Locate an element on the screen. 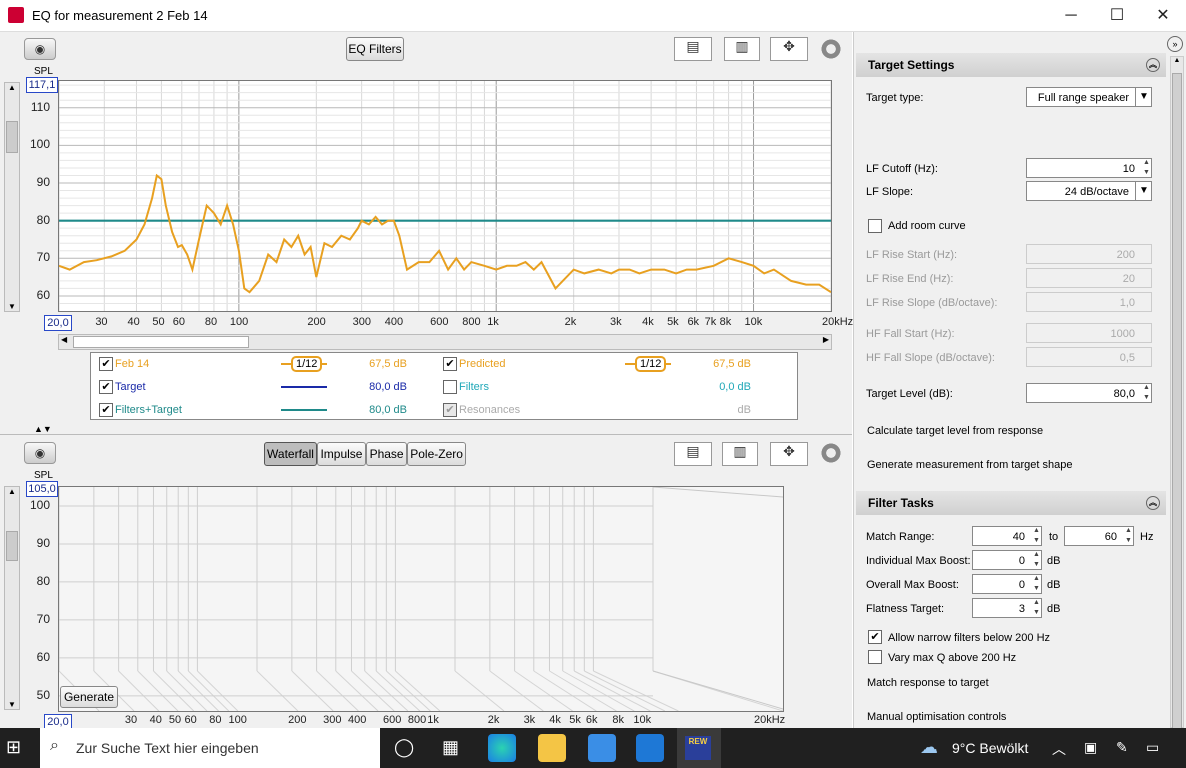  hf-fall-slope-field: 0,5 is located at coordinates (1089, 357).